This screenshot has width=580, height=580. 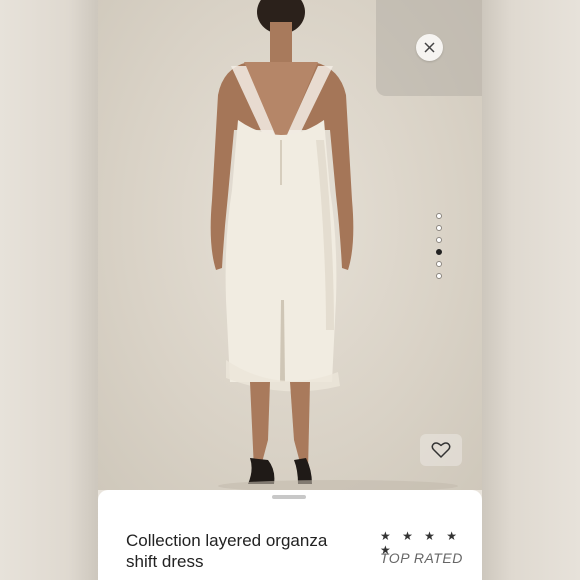 I want to click on gallery-pagination, so click(x=440, y=246).